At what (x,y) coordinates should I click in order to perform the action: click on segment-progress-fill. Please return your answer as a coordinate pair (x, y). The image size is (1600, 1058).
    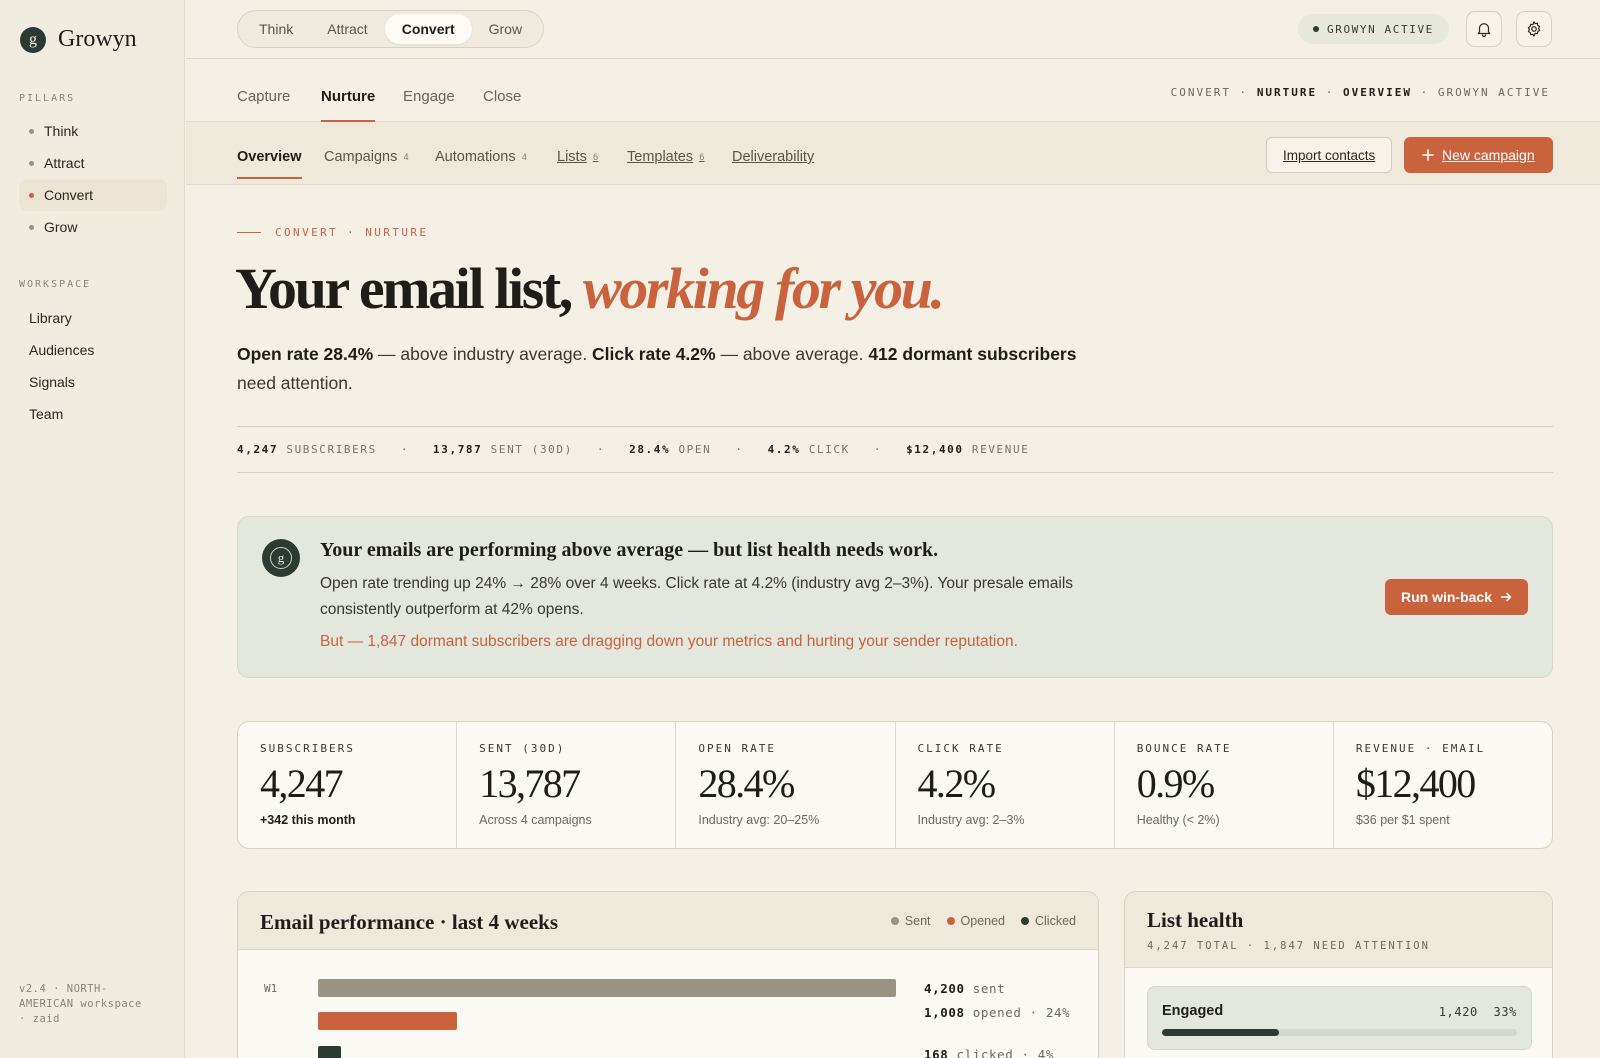
    Looking at the image, I should click on (1221, 1032).